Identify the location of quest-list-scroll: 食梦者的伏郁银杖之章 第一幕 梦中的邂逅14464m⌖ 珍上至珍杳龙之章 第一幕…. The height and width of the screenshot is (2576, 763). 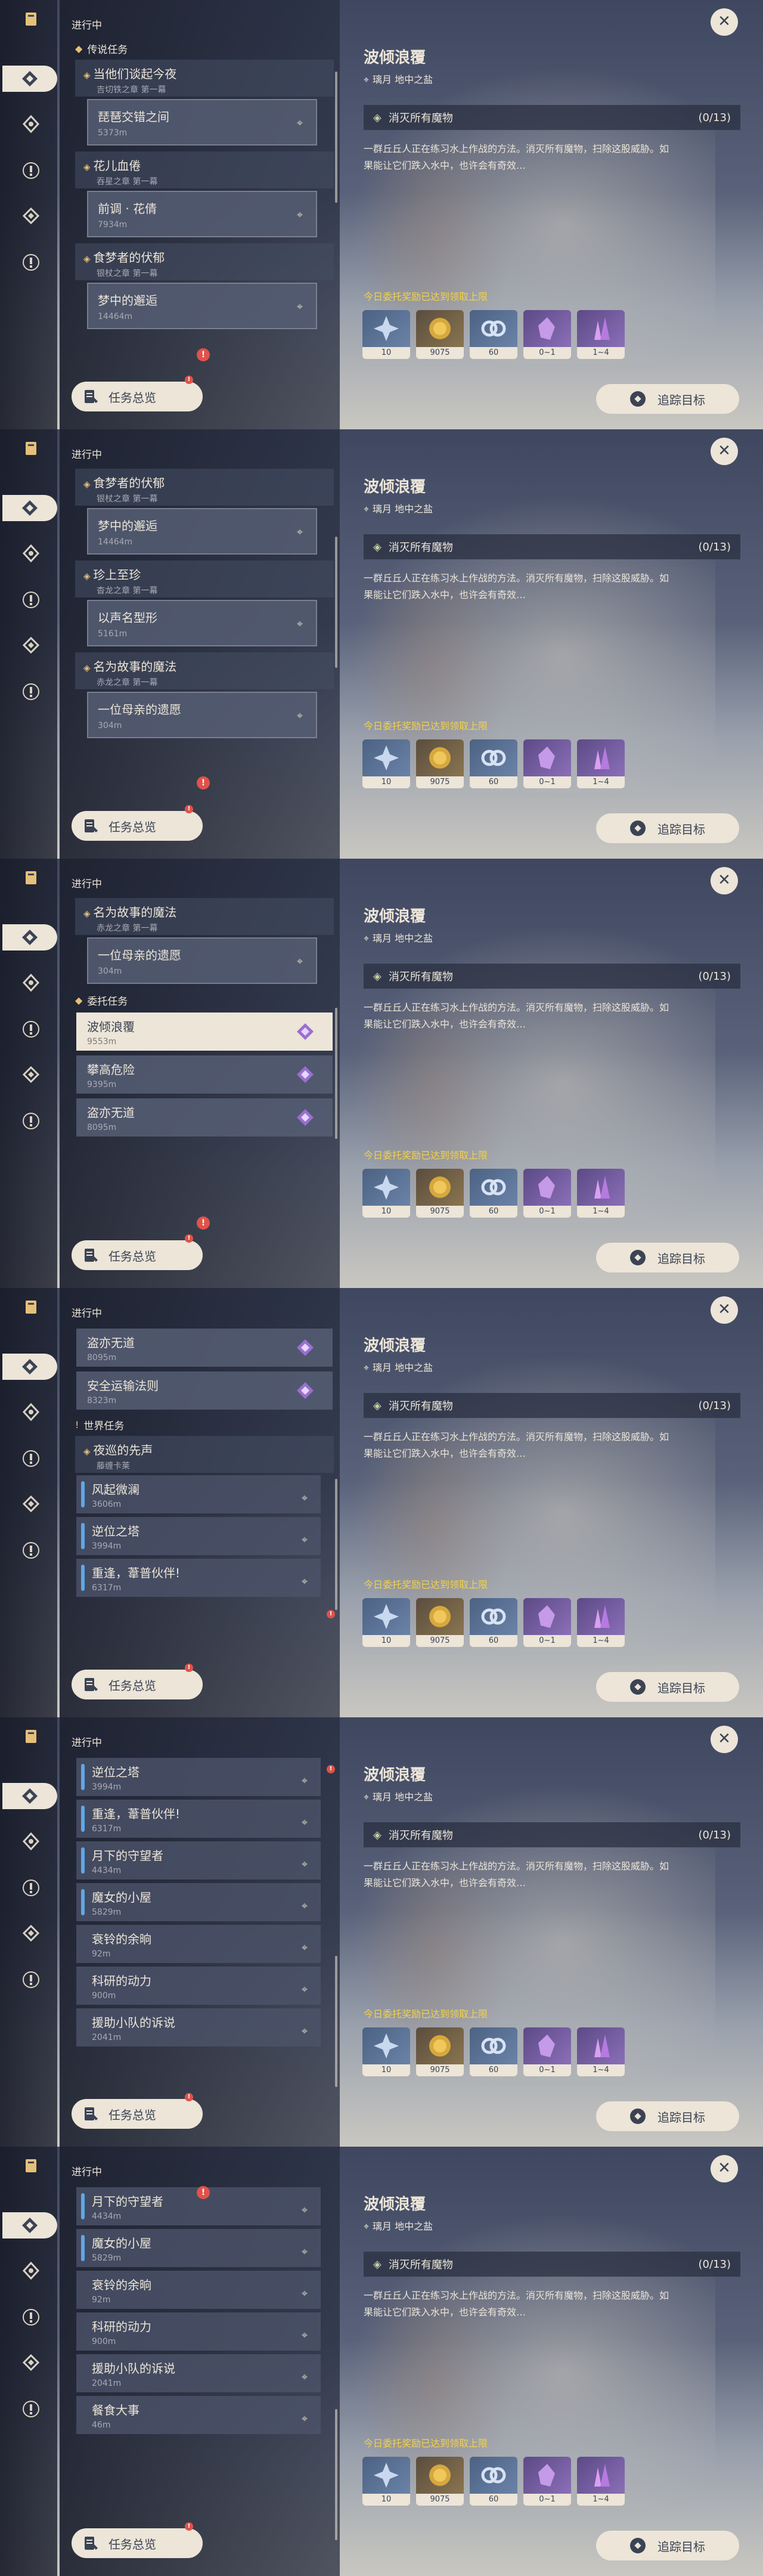
(205, 634).